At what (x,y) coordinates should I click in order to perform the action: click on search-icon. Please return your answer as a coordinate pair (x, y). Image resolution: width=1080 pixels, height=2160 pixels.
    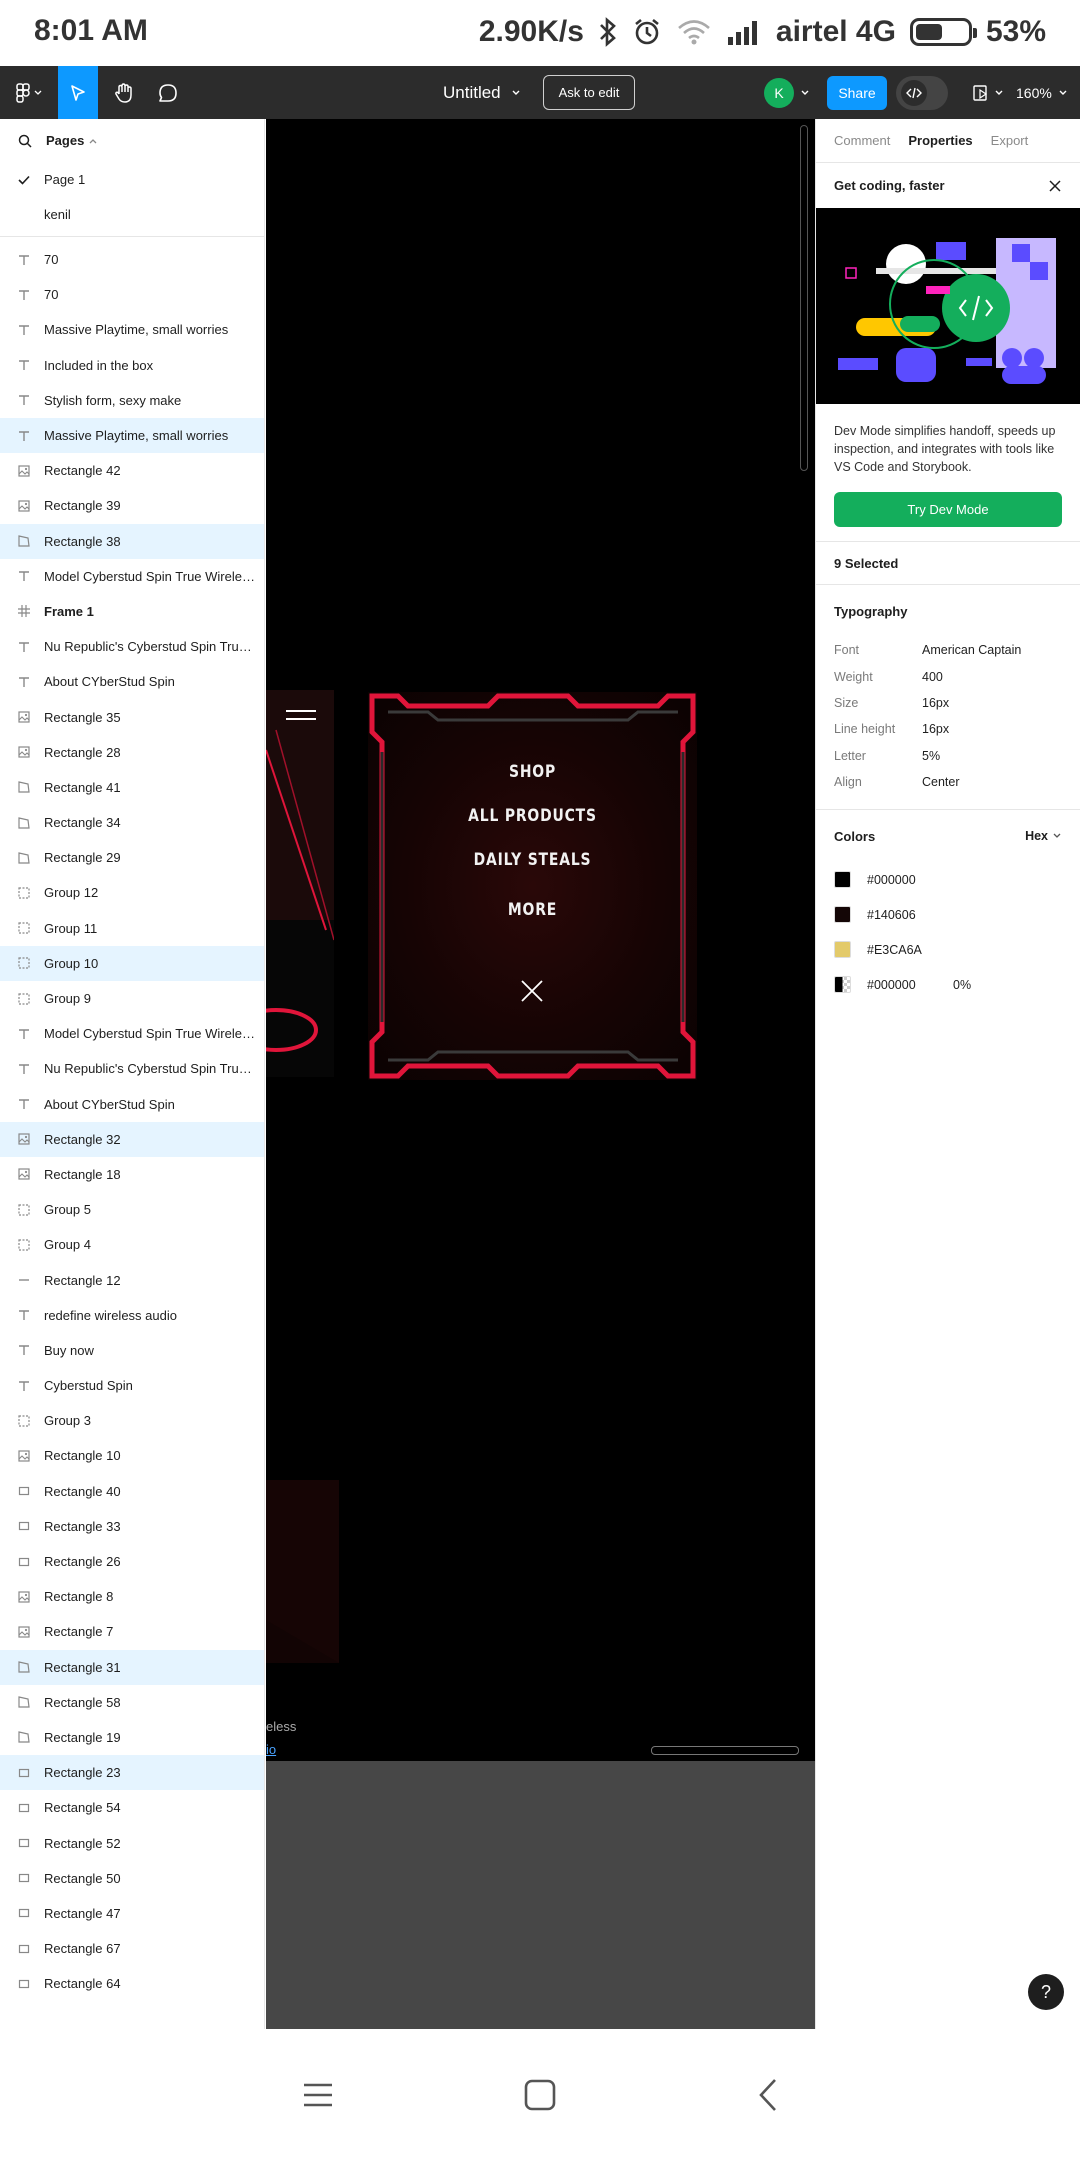
    Looking at the image, I should click on (25, 141).